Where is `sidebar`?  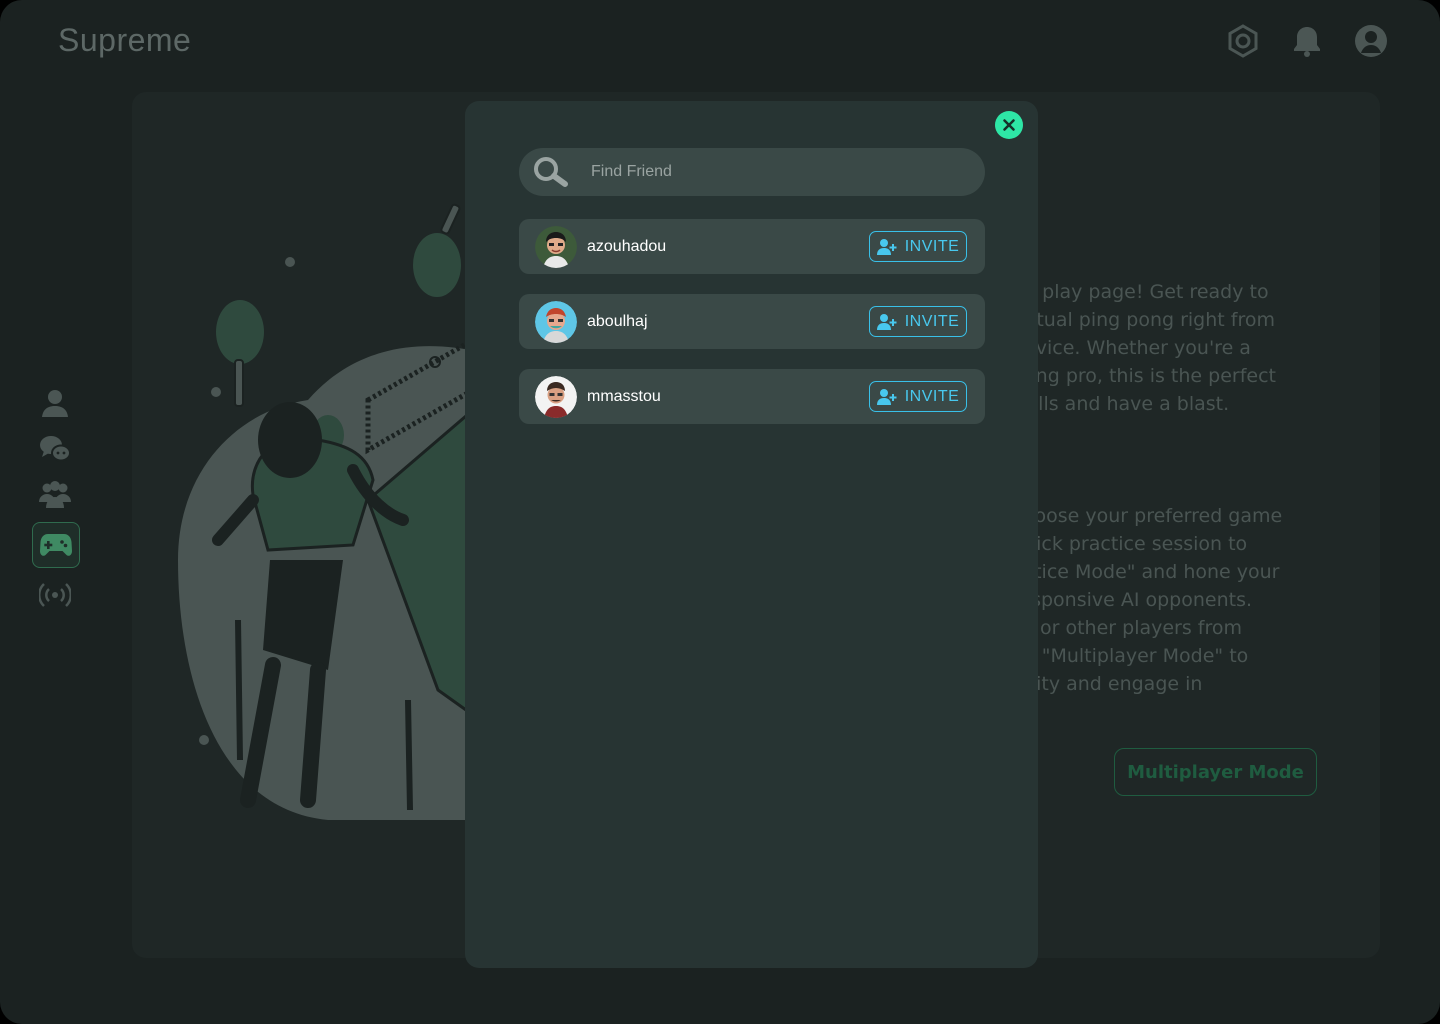 sidebar is located at coordinates (56, 499).